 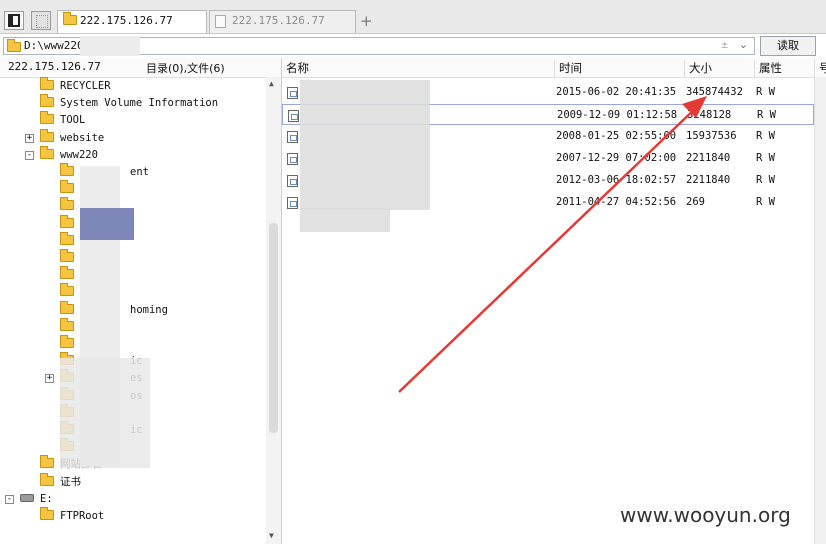 What do you see at coordinates (413, 46) in the screenshot?
I see `address-bar: D:\www220 ± ⌄ 读取` at bounding box center [413, 46].